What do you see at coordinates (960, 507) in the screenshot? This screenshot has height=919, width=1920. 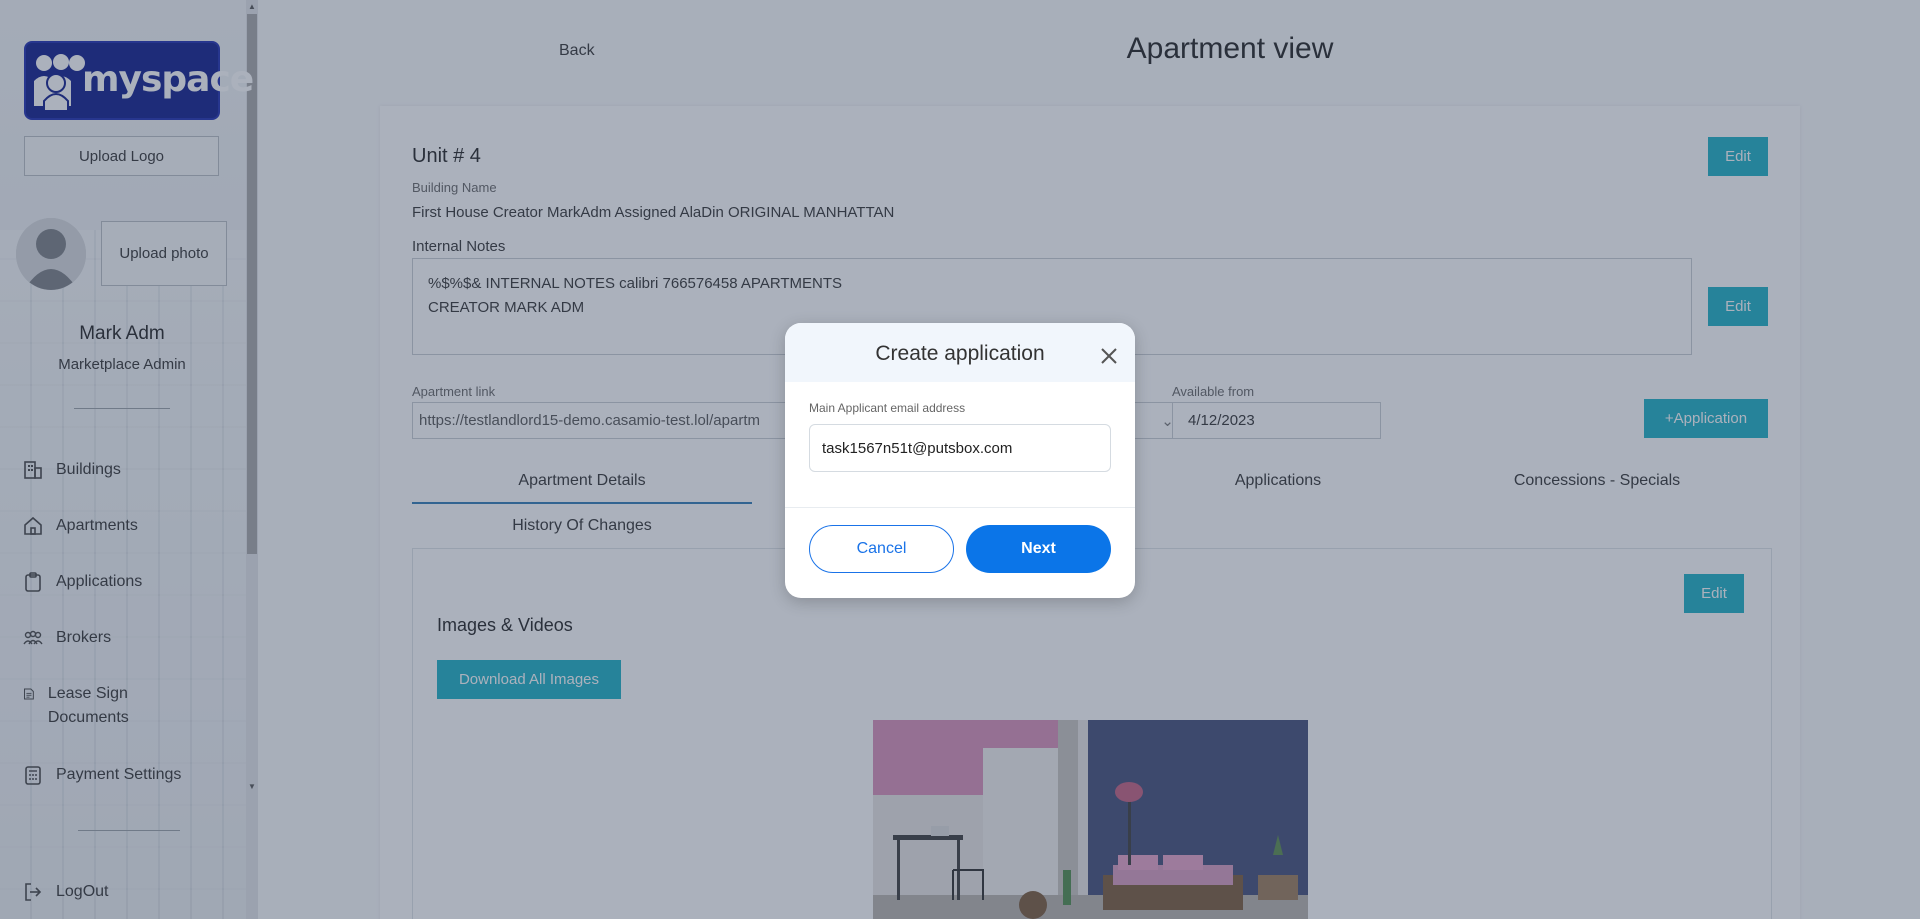 I see `modal-divider` at bounding box center [960, 507].